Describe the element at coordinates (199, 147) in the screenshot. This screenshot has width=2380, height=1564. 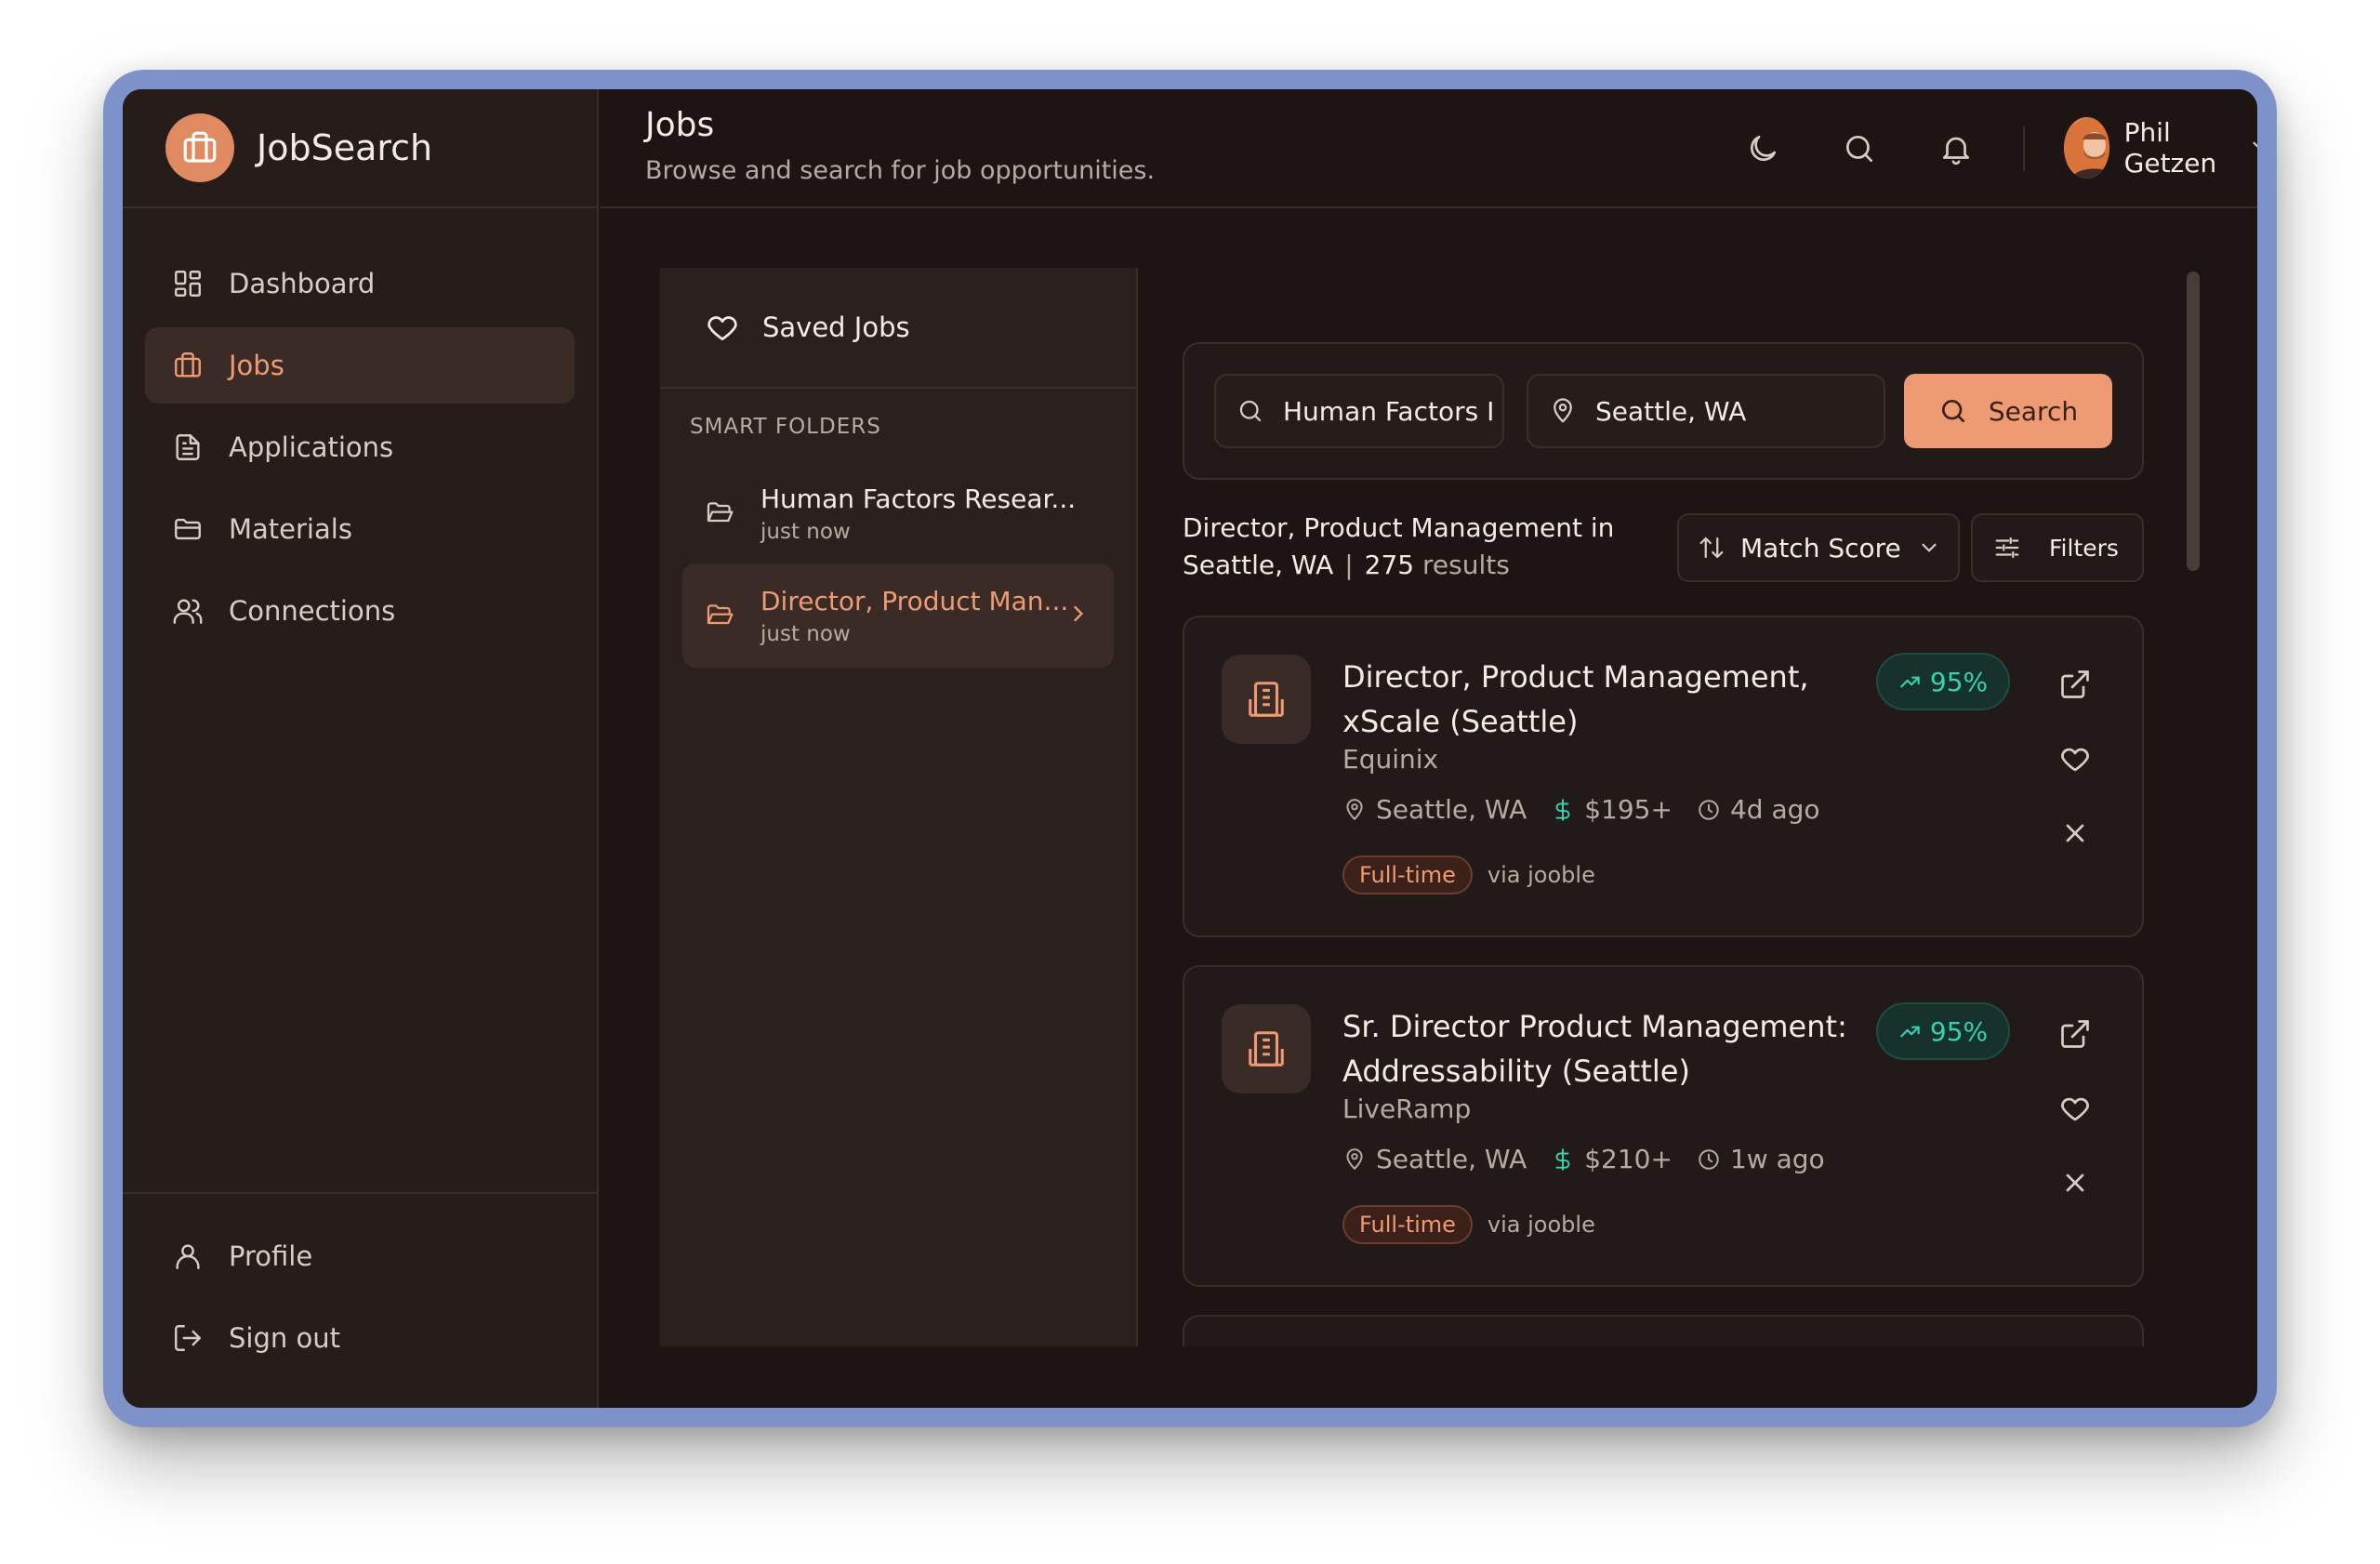
I see `briefcase-icon` at that location.